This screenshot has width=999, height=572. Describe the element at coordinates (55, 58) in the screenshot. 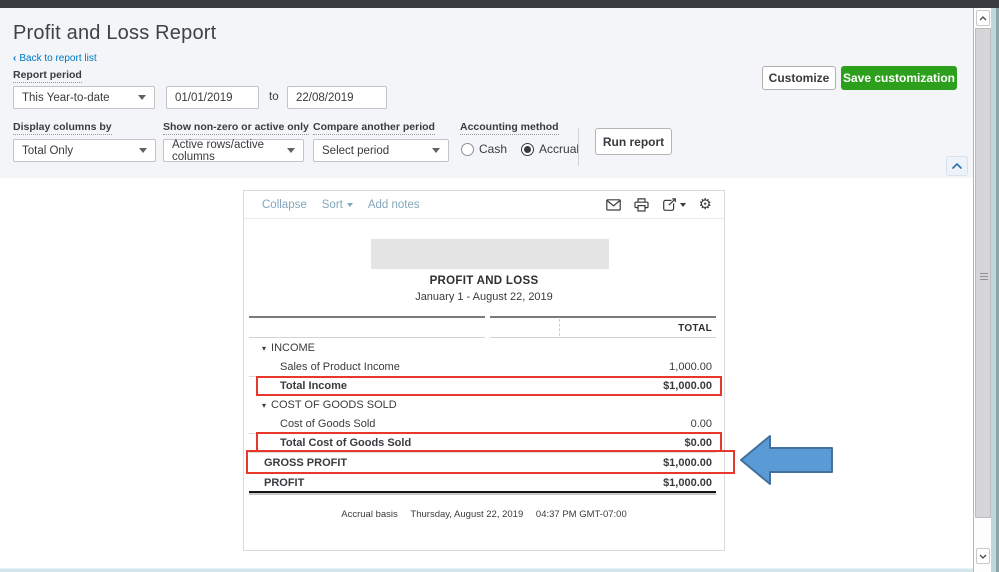

I see `back-to-report-list-link: ‹ Back to report list` at that location.